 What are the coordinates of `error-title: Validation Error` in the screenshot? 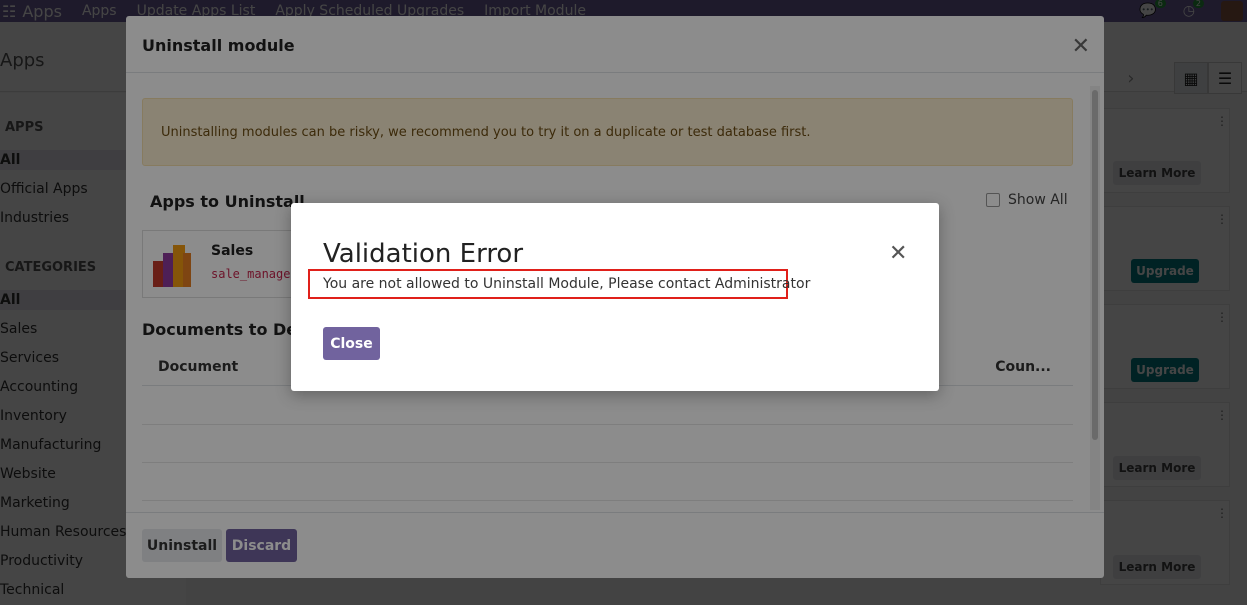 It's located at (423, 254).